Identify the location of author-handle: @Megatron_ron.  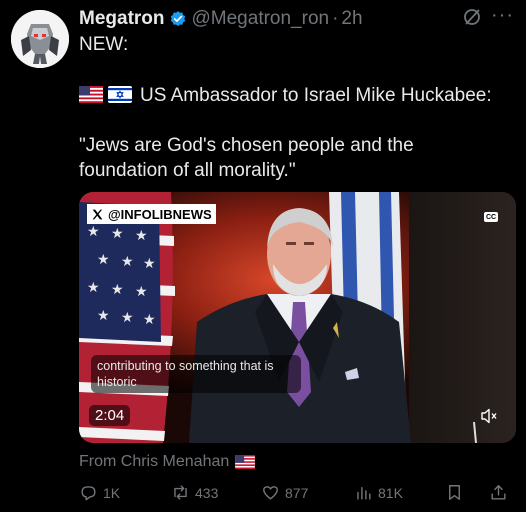
(261, 19).